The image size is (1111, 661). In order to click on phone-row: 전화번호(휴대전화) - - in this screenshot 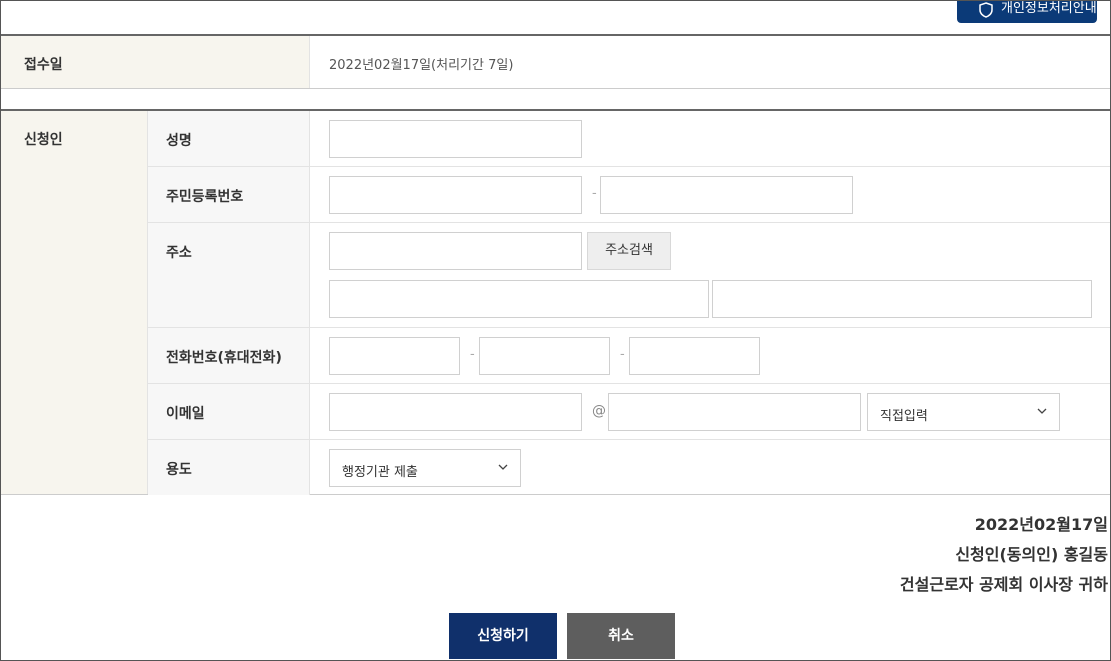, I will do `click(629, 356)`.